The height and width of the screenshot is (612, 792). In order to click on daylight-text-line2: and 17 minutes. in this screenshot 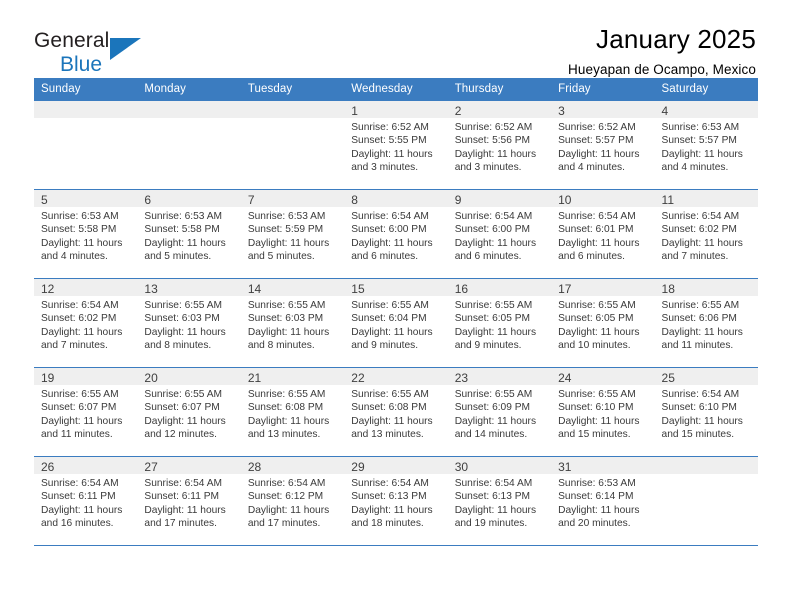, I will do `click(180, 523)`.